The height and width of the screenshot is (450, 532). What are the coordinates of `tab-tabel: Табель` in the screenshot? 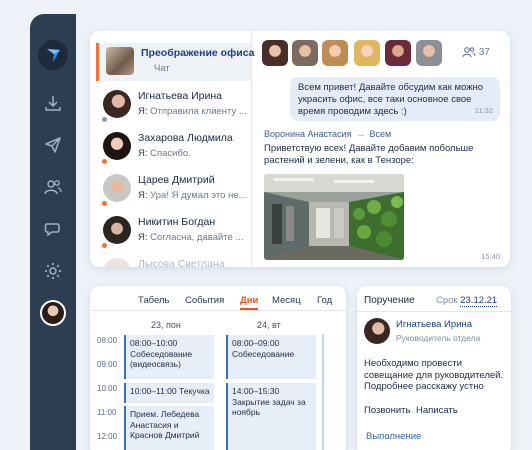 It's located at (153, 300).